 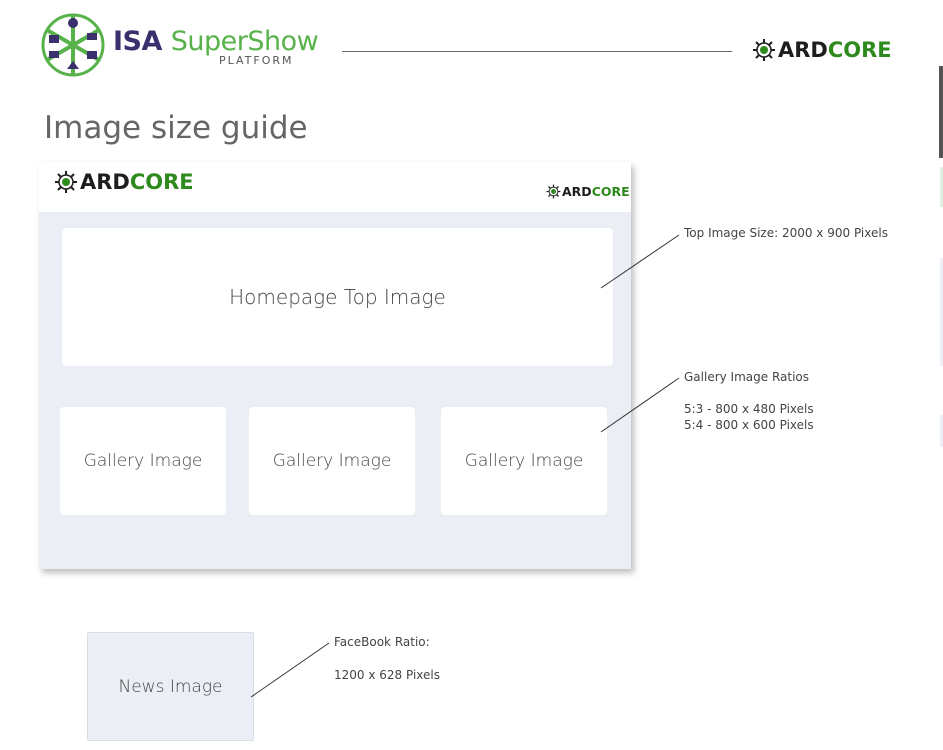 What do you see at coordinates (941, 112) in the screenshot?
I see `scrollbar-fragment` at bounding box center [941, 112].